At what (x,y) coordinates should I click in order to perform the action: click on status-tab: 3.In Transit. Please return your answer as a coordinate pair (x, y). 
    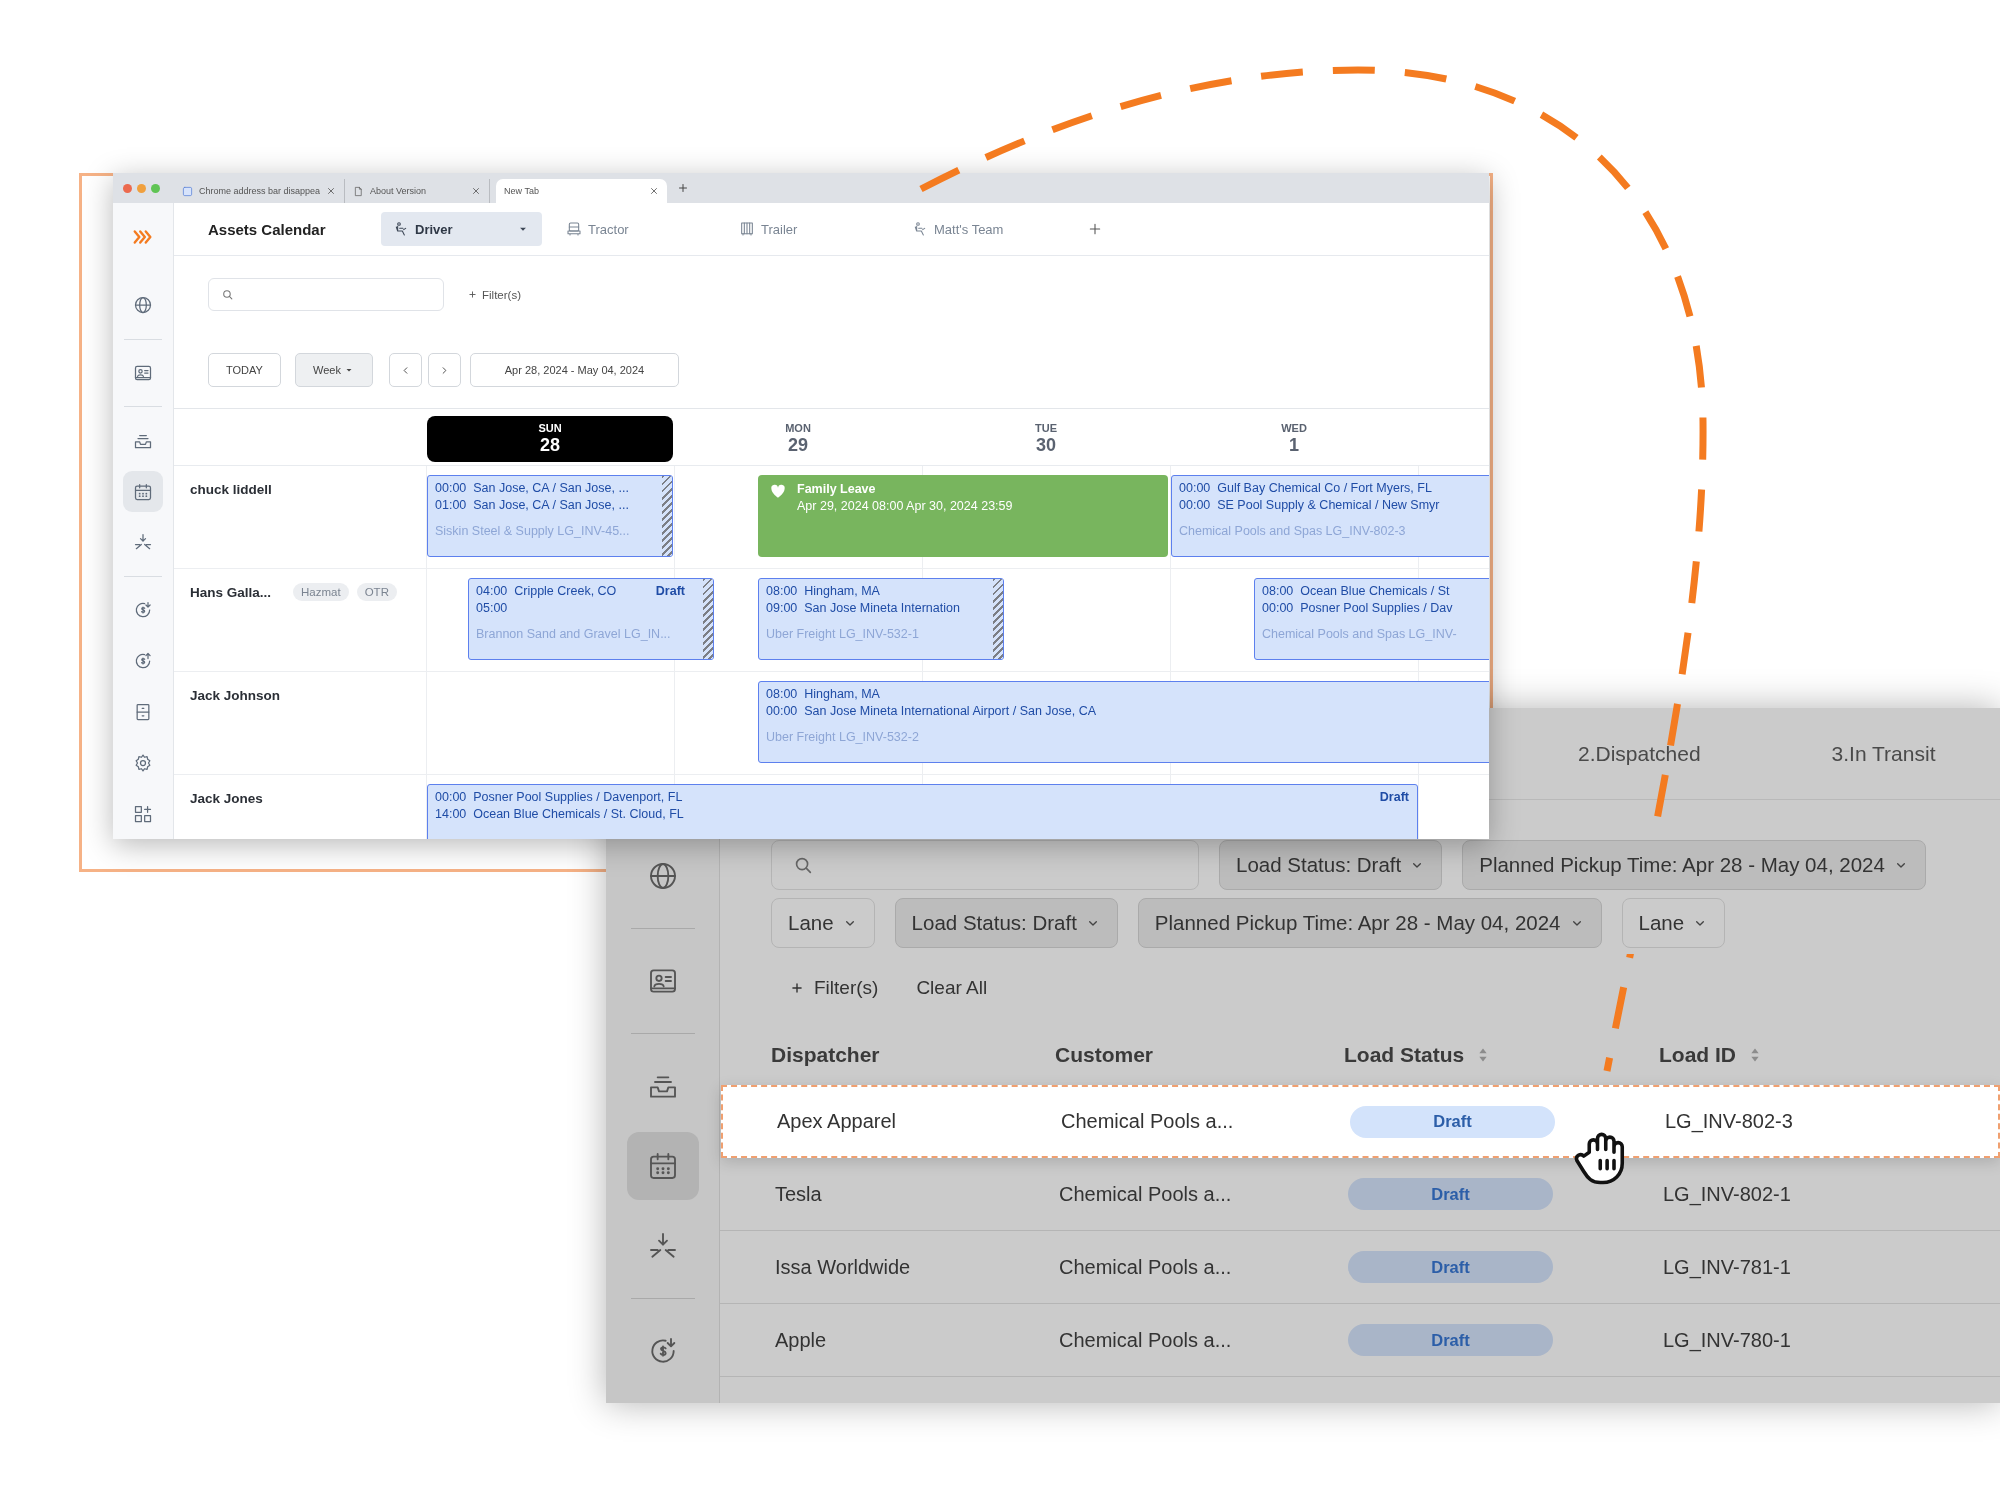
    Looking at the image, I should click on (1883, 753).